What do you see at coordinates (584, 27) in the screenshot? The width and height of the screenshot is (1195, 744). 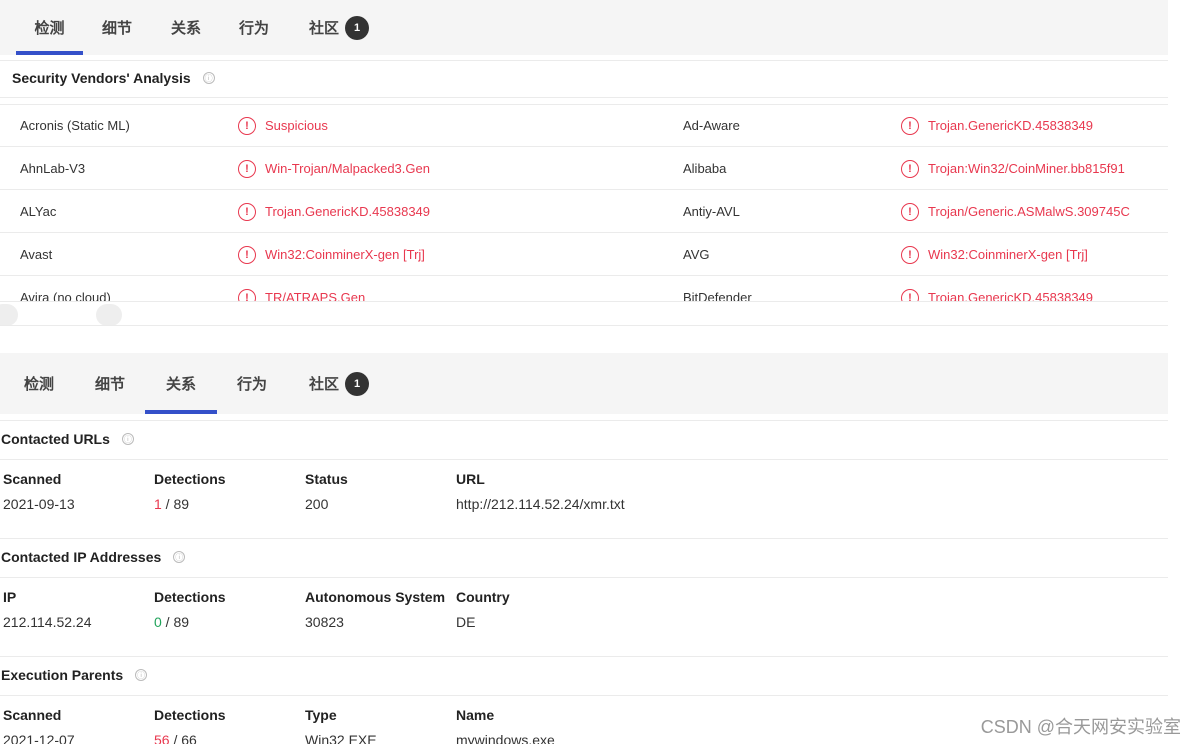 I see `tab-bar-top: 检测 细节 关系 行为 社区 1` at bounding box center [584, 27].